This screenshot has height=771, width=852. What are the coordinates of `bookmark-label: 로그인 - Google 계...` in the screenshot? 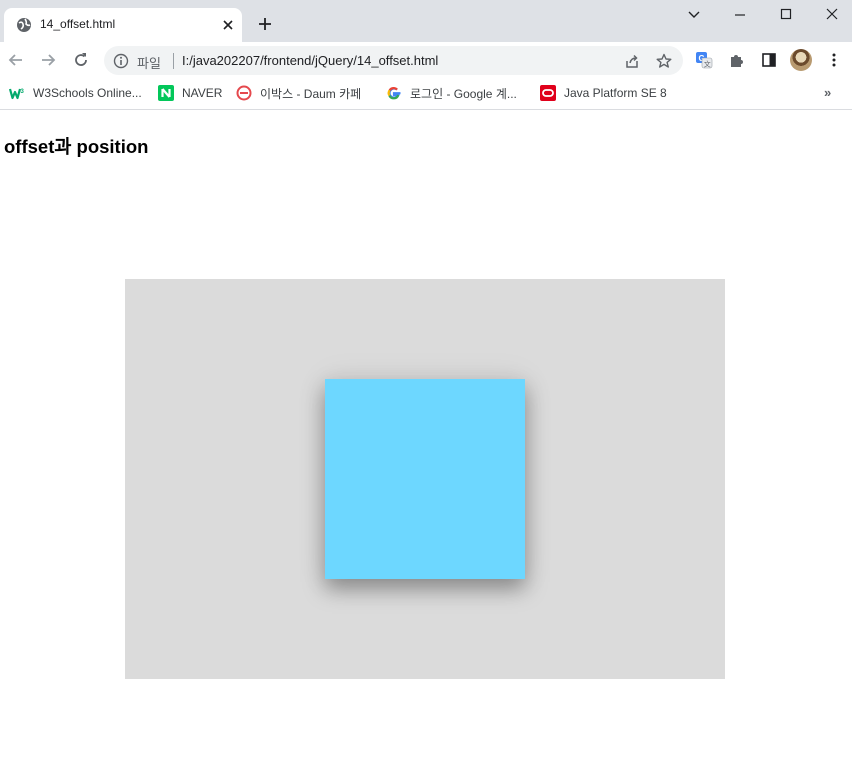 It's located at (463, 93).